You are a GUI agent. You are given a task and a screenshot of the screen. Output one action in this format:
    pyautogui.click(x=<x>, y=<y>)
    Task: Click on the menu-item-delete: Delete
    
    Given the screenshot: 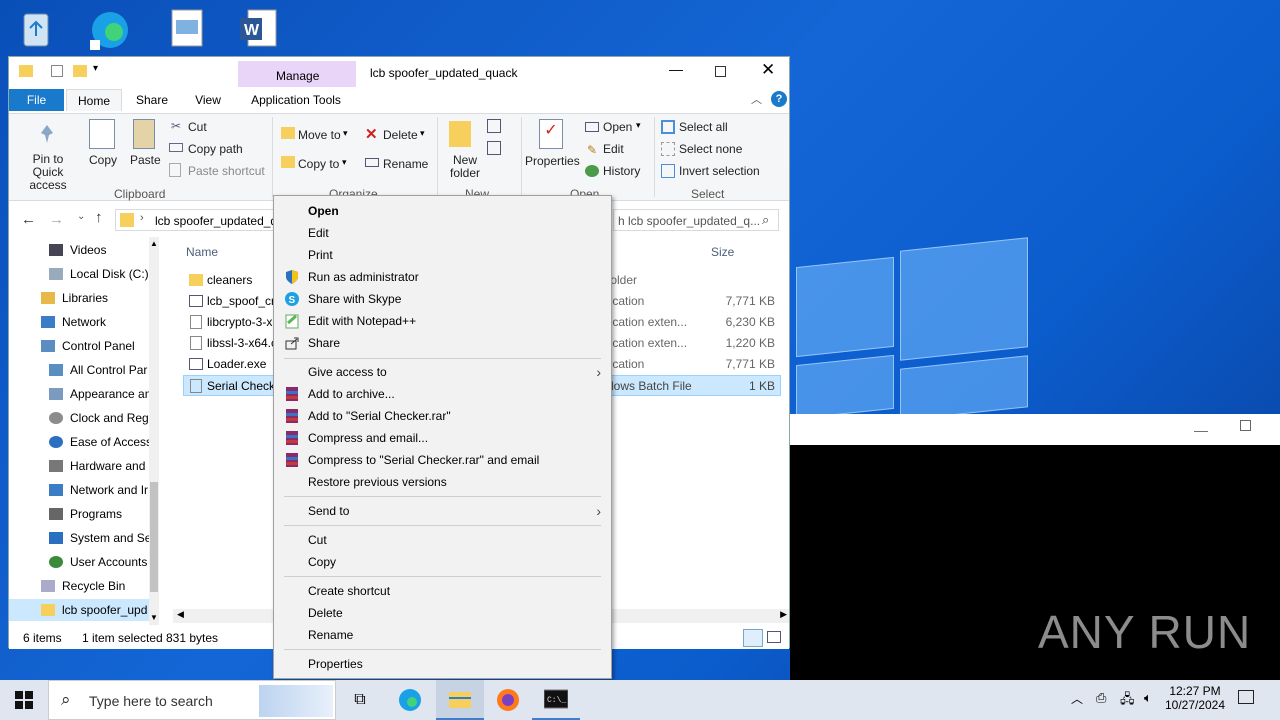 What is the action you would take?
    pyautogui.click(x=442, y=613)
    